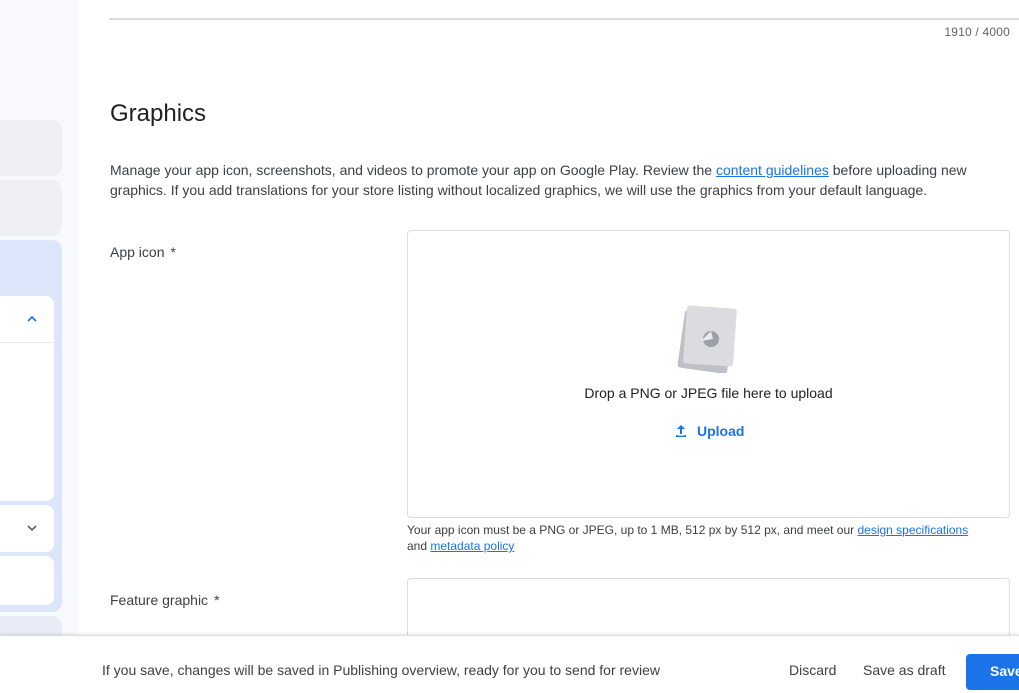 Image resolution: width=1019 pixels, height=693 pixels. What do you see at coordinates (32, 528) in the screenshot?
I see `chevron-down-icon` at bounding box center [32, 528].